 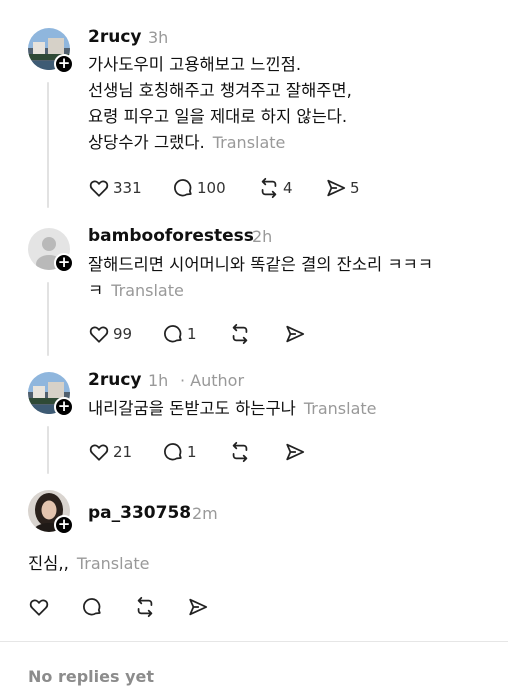 What do you see at coordinates (195, 64) in the screenshot?
I see `post-text-line: 가사도우미 고용해보고 느낀점.` at bounding box center [195, 64].